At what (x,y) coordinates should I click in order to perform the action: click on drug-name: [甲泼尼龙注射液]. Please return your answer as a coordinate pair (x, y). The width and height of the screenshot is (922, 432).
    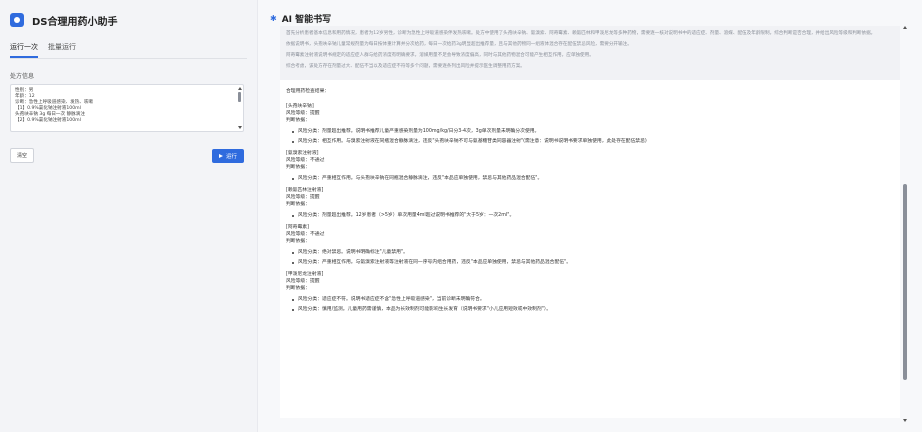
    Looking at the image, I should click on (305, 274).